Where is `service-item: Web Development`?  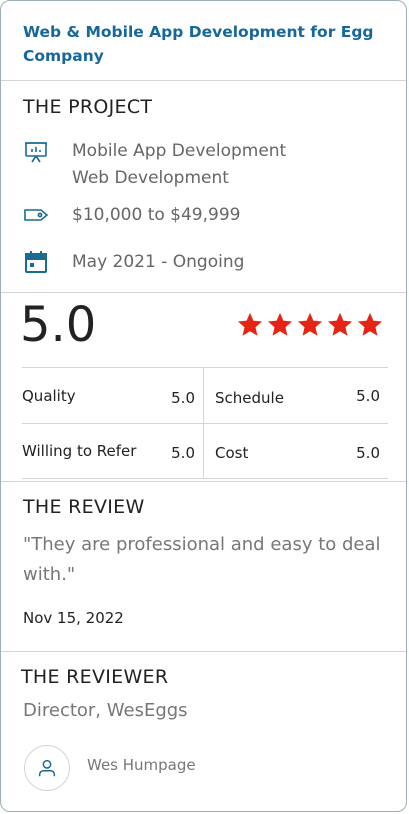 service-item: Web Development is located at coordinates (150, 178).